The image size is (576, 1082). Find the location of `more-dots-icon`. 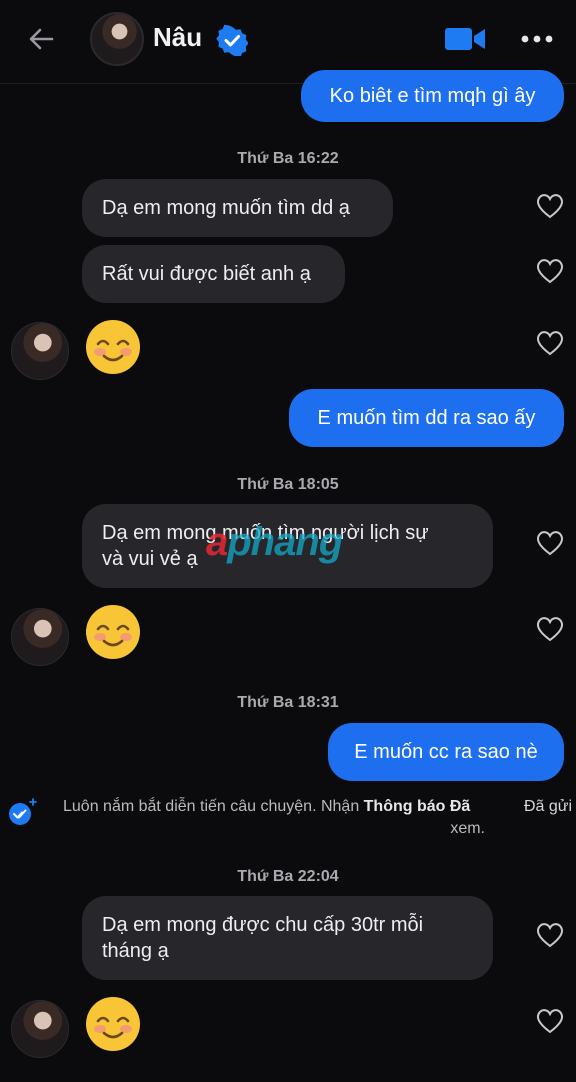

more-dots-icon is located at coordinates (537, 39).